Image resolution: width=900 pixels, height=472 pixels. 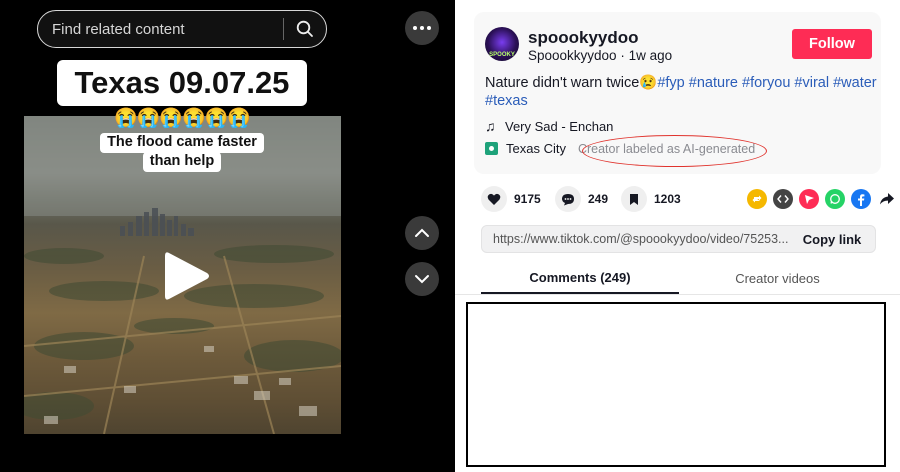 I want to click on video-caption-line2: than help, so click(x=182, y=162).